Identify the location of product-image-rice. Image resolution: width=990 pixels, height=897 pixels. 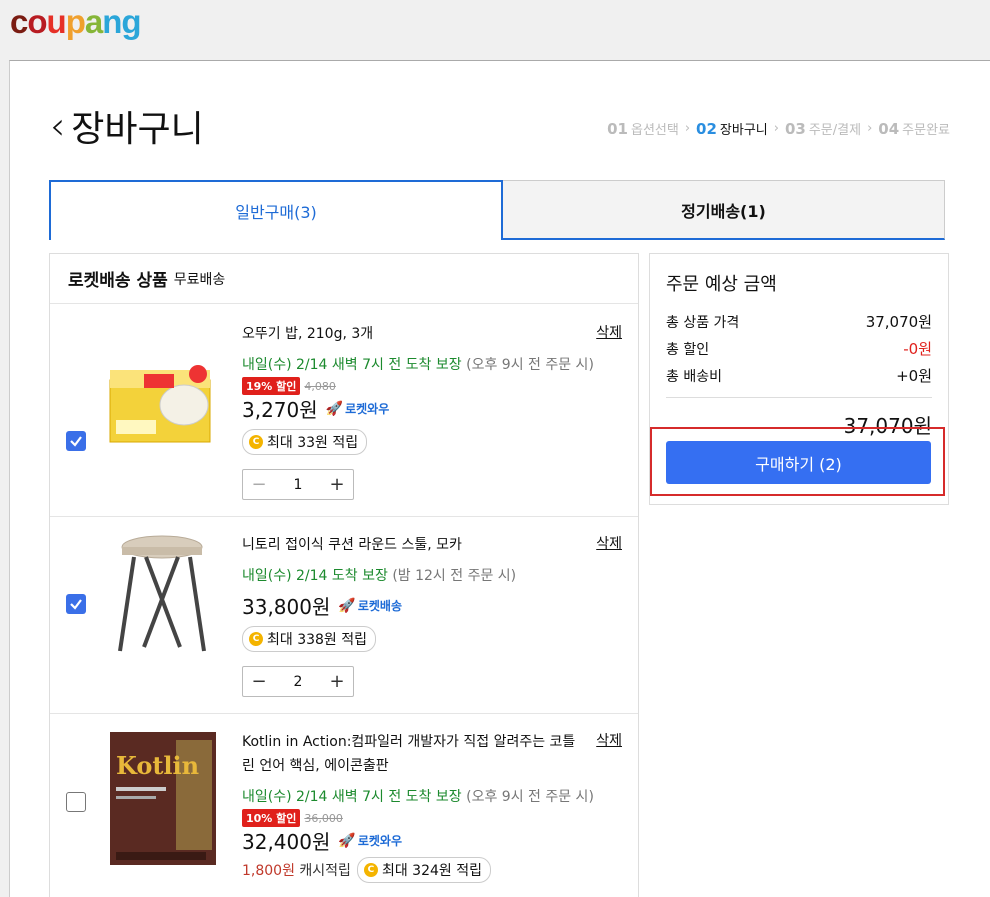
(161, 407).